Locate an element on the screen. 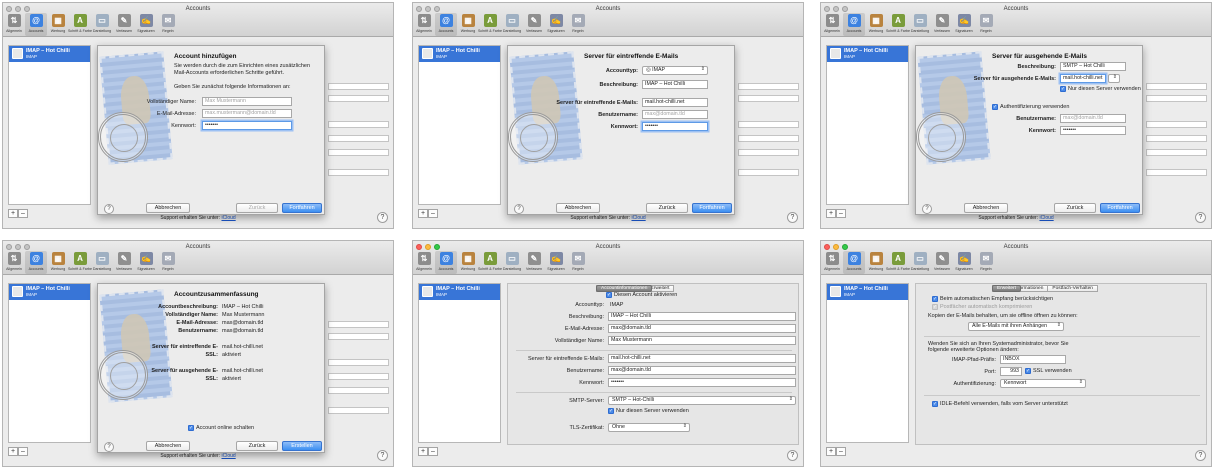 The image size is (1214, 470). tab-advanced: Erweitert is located at coordinates (1006, 288).